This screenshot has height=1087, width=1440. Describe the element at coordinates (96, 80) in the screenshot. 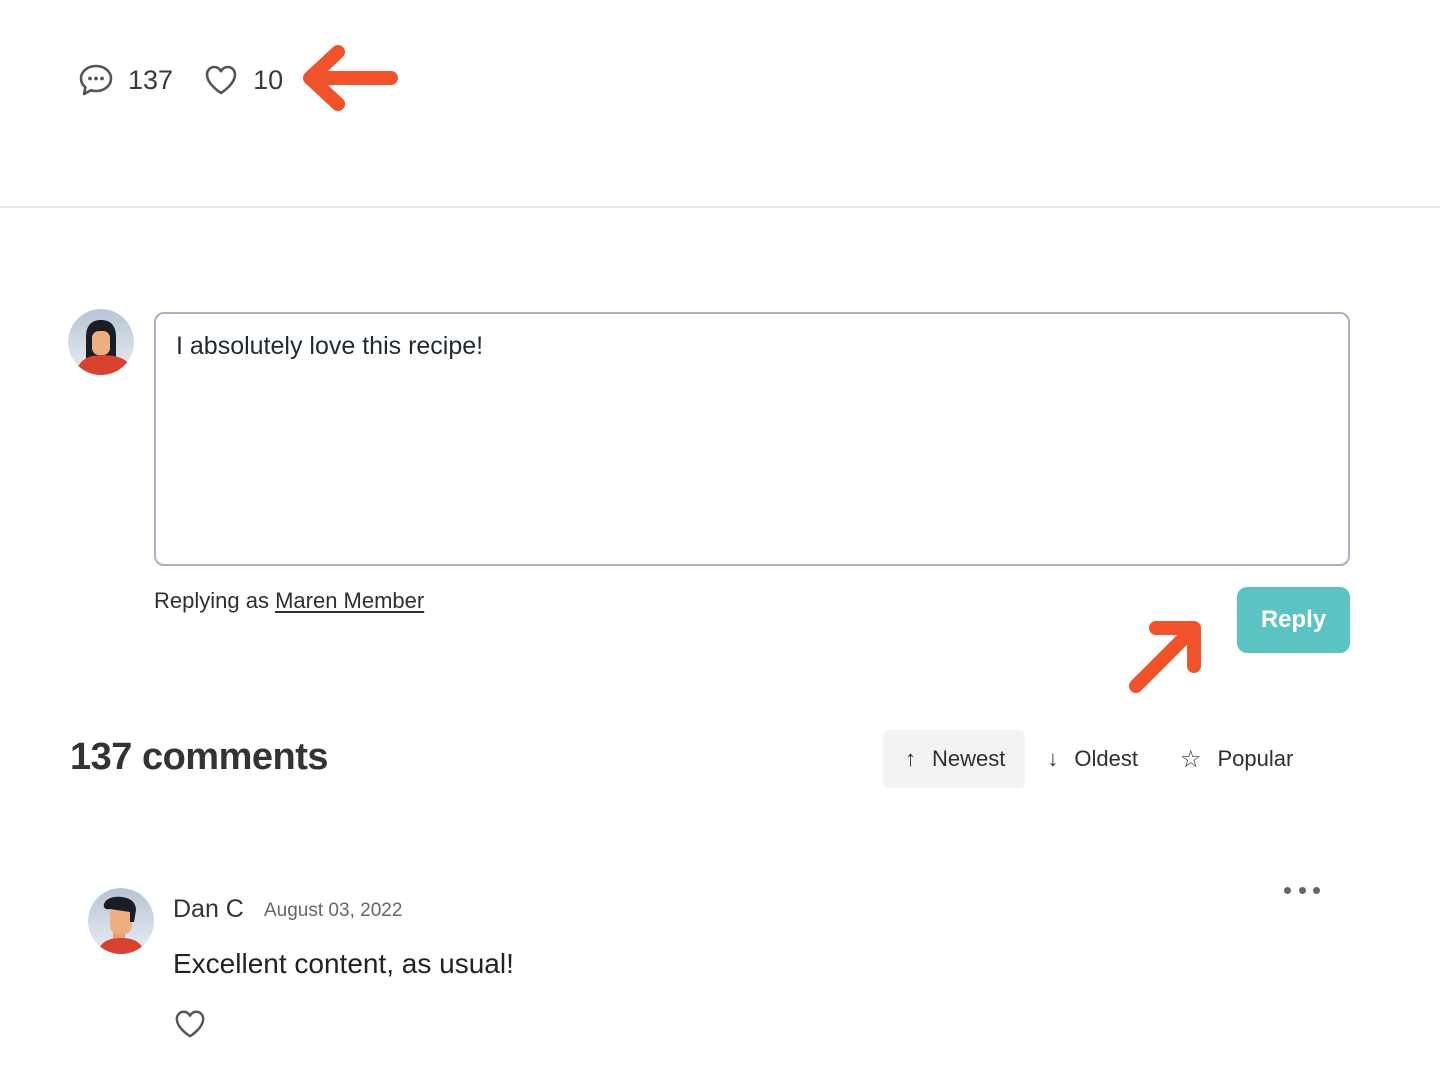

I see `chat-bubble-icon` at that location.